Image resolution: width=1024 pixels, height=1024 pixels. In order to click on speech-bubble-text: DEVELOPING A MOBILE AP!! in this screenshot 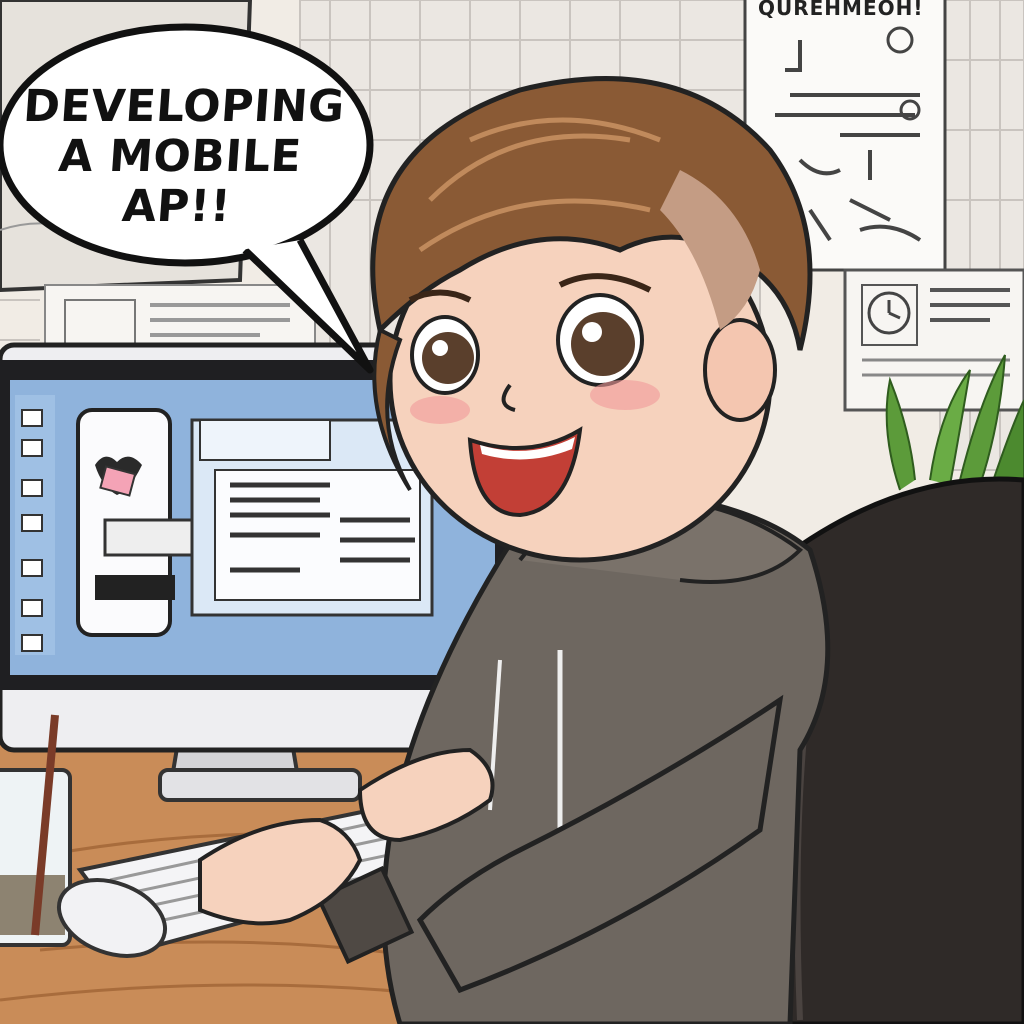, I will do `click(184, 156)`.